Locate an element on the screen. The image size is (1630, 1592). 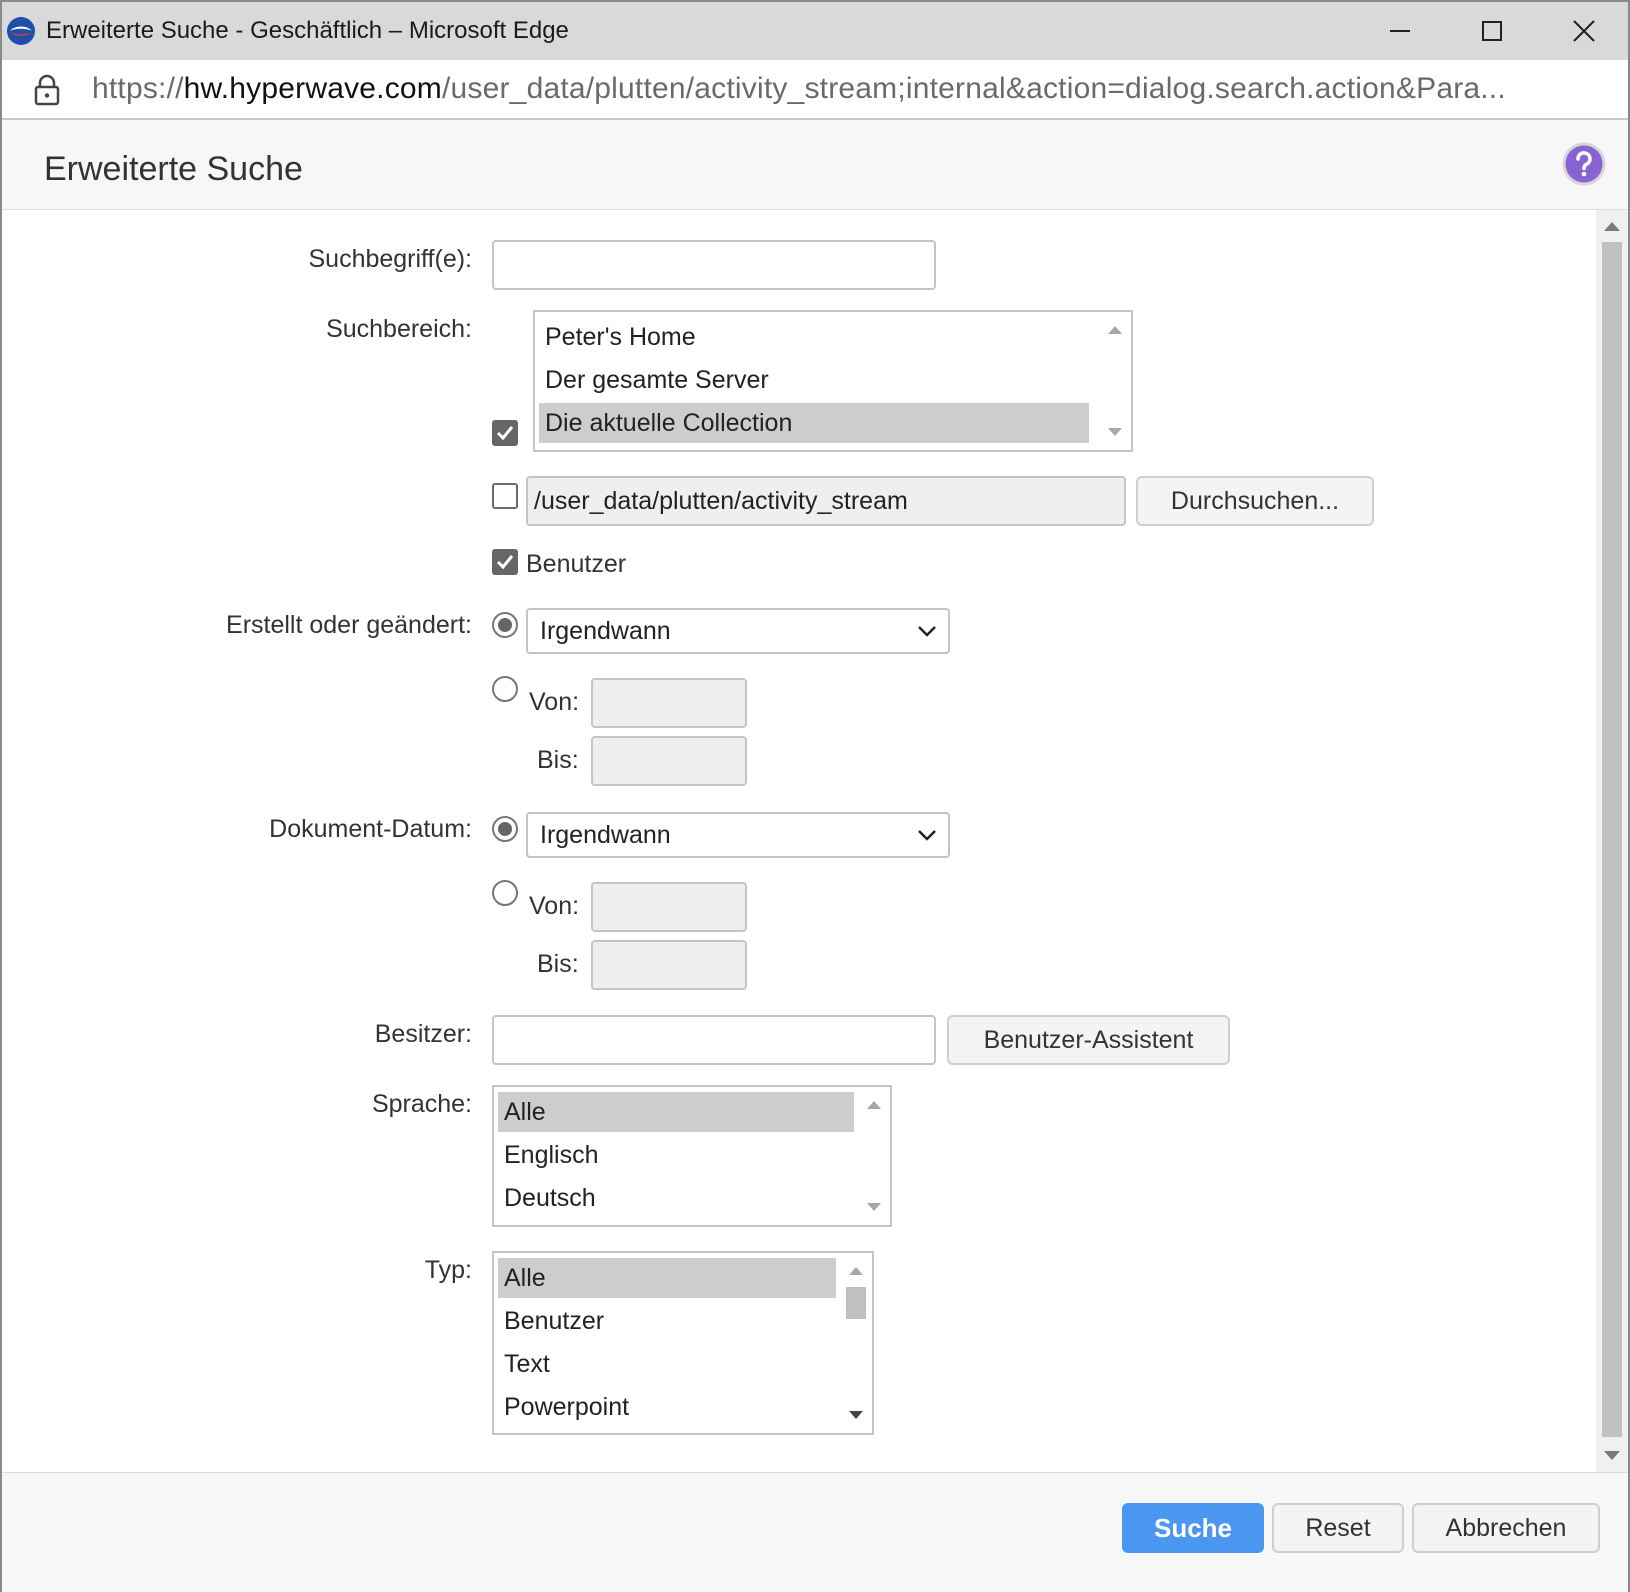
maximize-icon is located at coordinates (1492, 31).